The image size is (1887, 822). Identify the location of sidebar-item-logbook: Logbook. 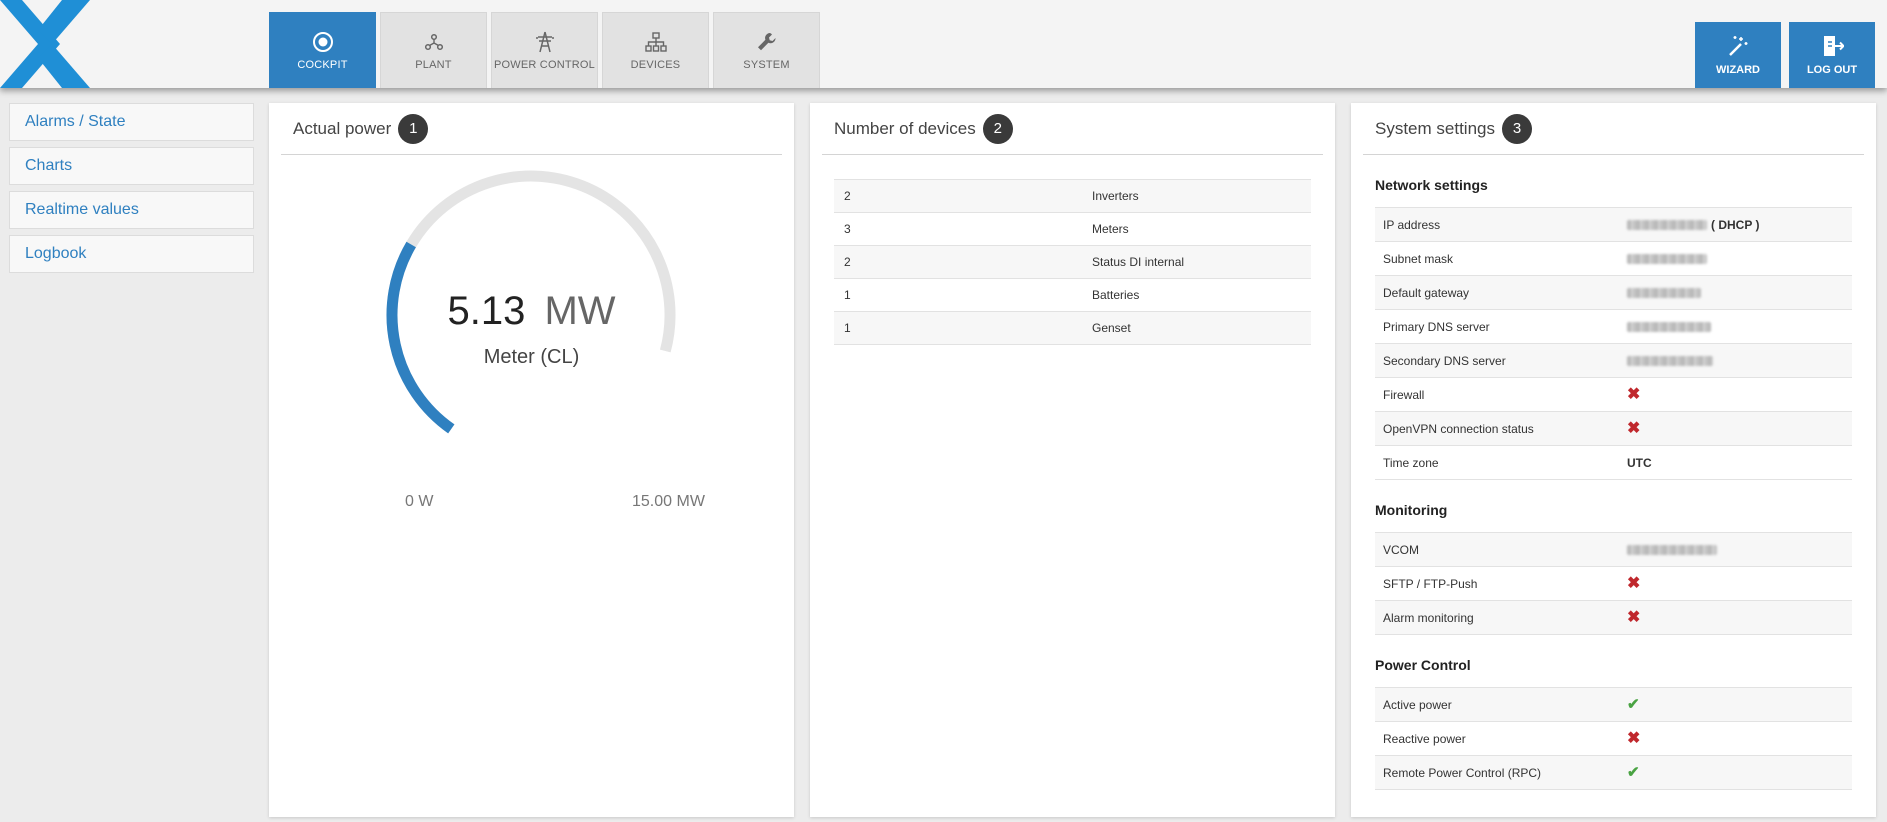
(131, 254).